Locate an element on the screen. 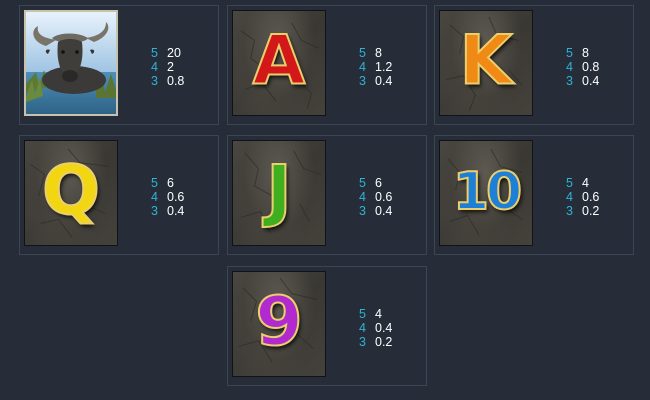  symbol-tile: 9 is located at coordinates (279, 324).